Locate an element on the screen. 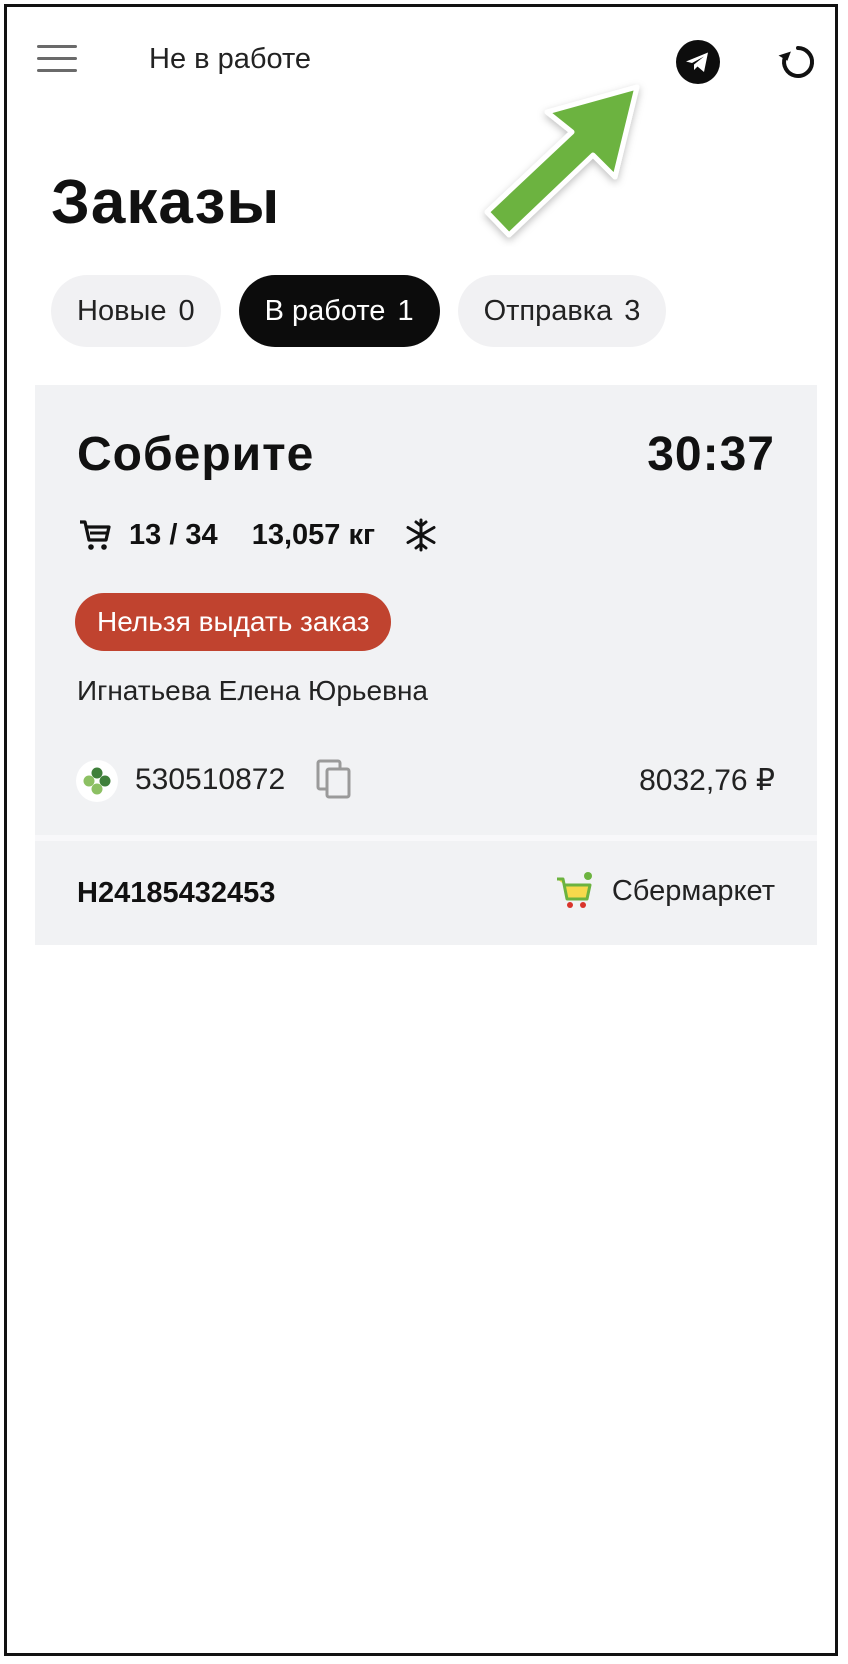 The image size is (848, 1664). shipment-id: H24185432453 is located at coordinates (176, 893).